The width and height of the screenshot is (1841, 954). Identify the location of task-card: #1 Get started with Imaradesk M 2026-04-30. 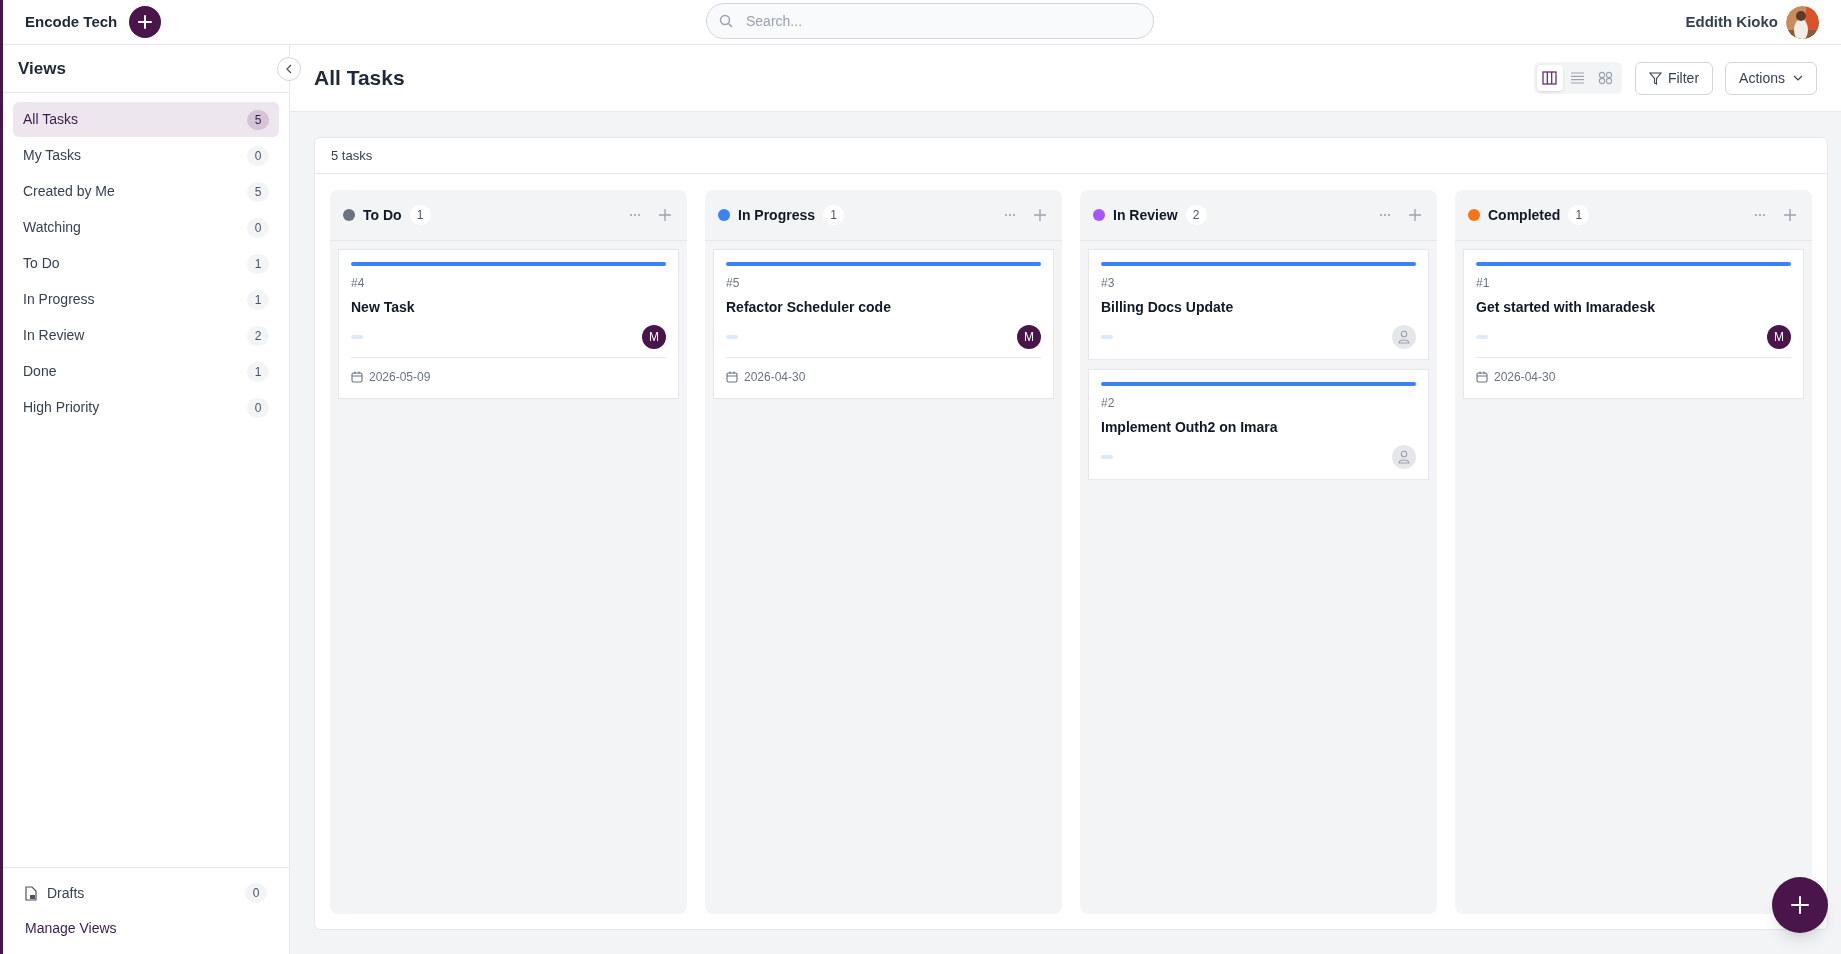
(1633, 324).